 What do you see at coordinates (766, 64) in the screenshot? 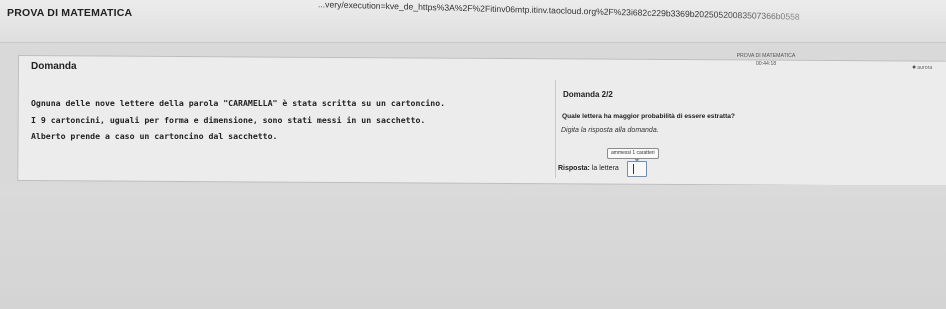
I see `timer: 00:44:18` at bounding box center [766, 64].